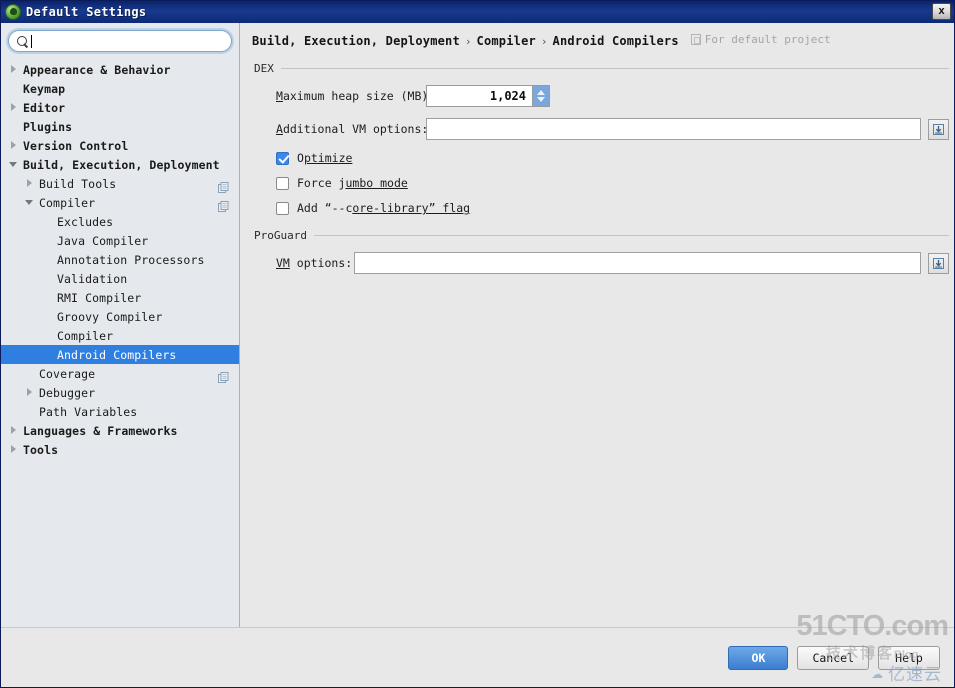  I want to click on caret-up-icon, so click(541, 92).